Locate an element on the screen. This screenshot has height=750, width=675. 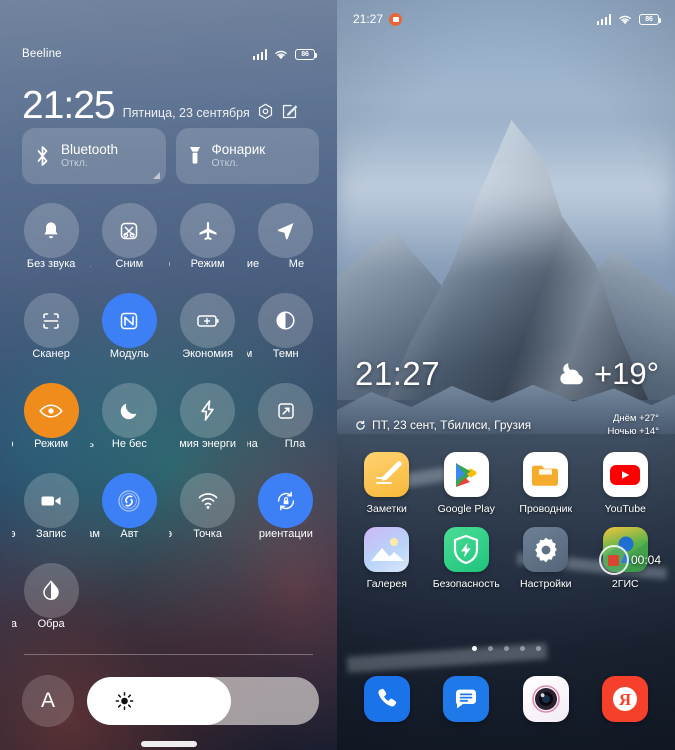
screen-record-camcorder-icon is located at coordinates (51, 500).